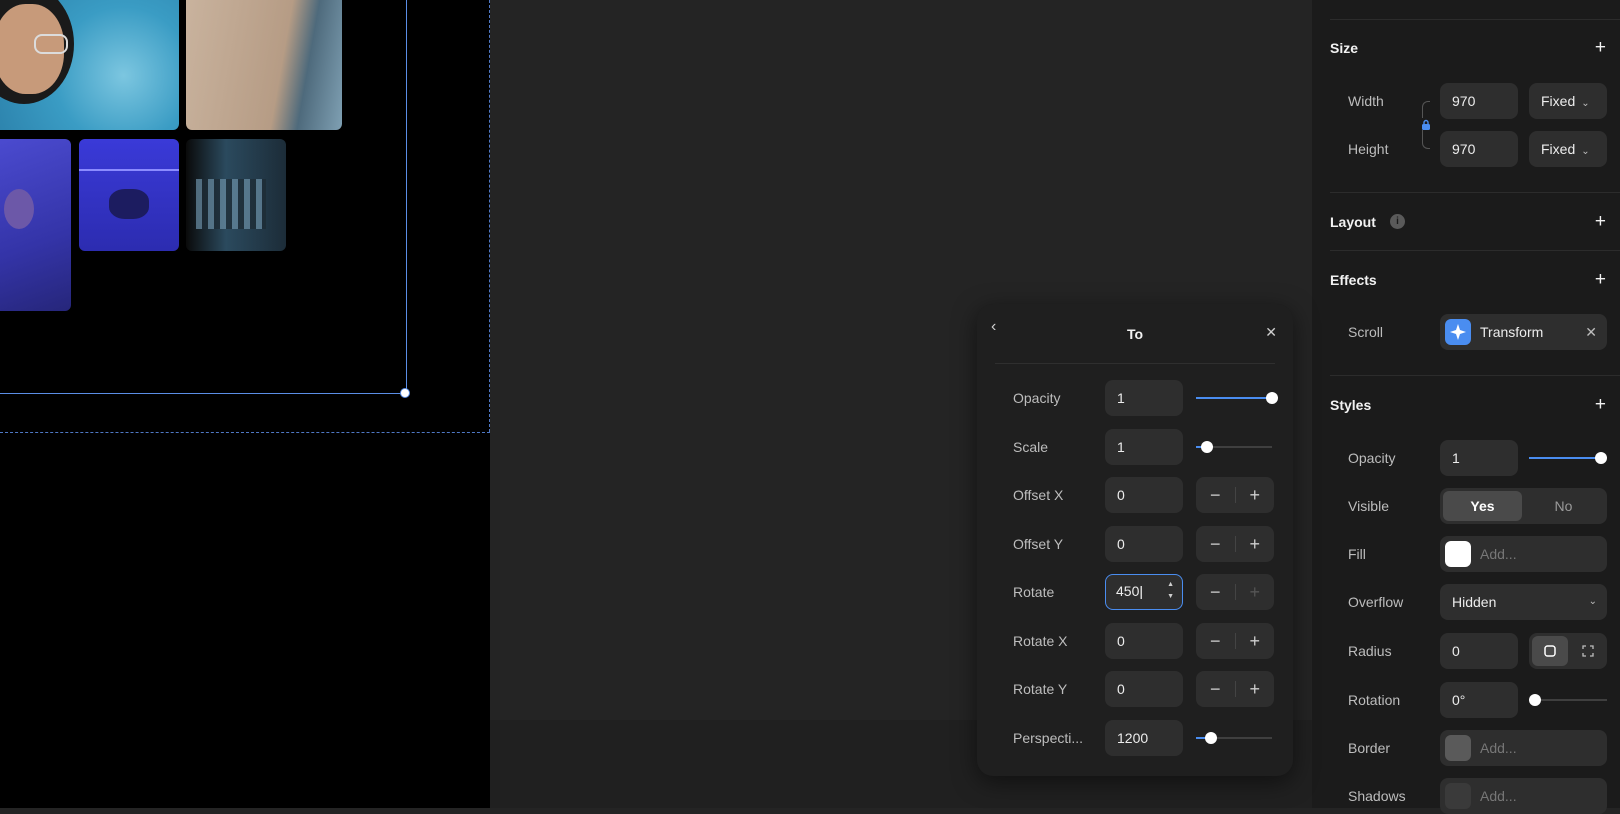 This screenshot has width=1620, height=814. Describe the element at coordinates (1479, 651) in the screenshot. I see `radius-input: 0` at that location.